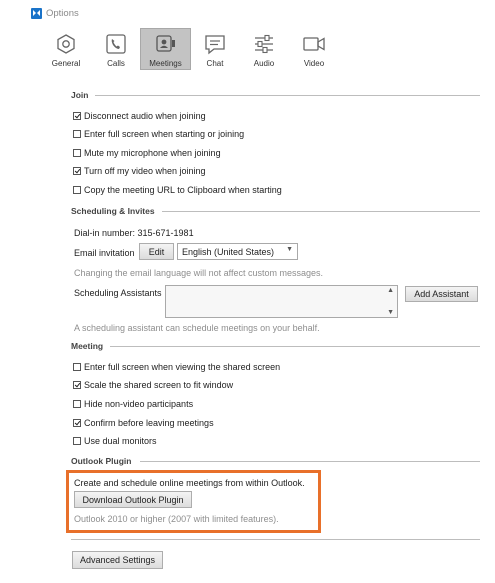 This screenshot has height=583, width=495. What do you see at coordinates (289, 249) in the screenshot?
I see `chevron-down-icon: ▼` at bounding box center [289, 249].